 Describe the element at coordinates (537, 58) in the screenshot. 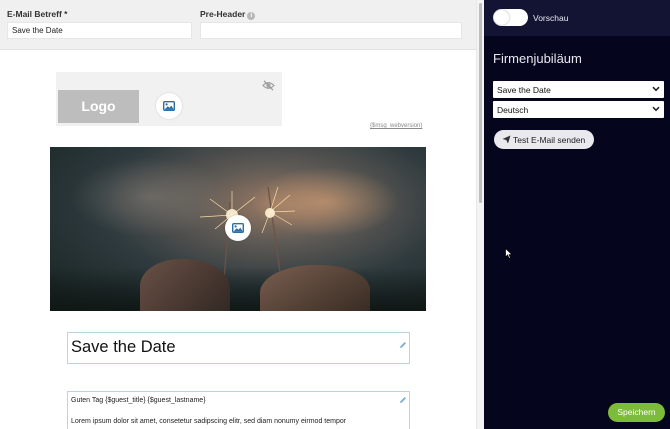

I see `event-title: Firmenjubiläum` at that location.